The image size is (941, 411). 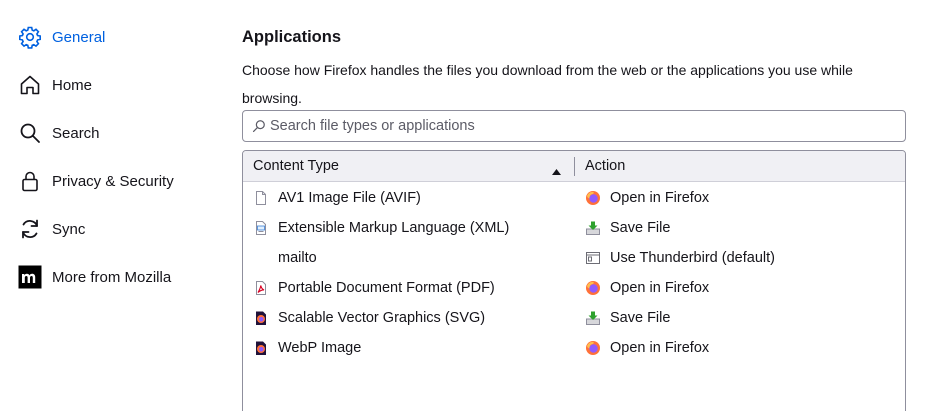 I want to click on sidebar-item-more-from-mozilla: More from Mozilla, so click(x=110, y=277).